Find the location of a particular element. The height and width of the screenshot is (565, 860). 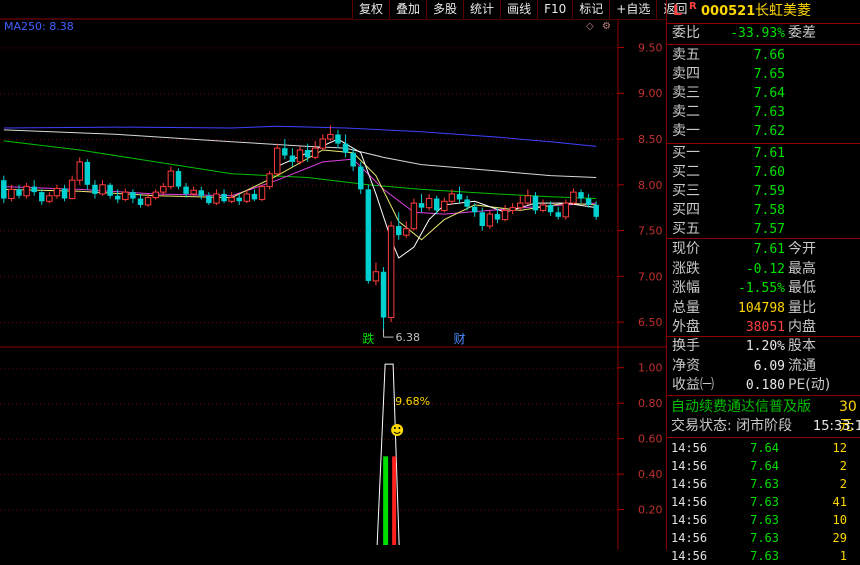

toolbar-button: 叠加 is located at coordinates (408, 9).